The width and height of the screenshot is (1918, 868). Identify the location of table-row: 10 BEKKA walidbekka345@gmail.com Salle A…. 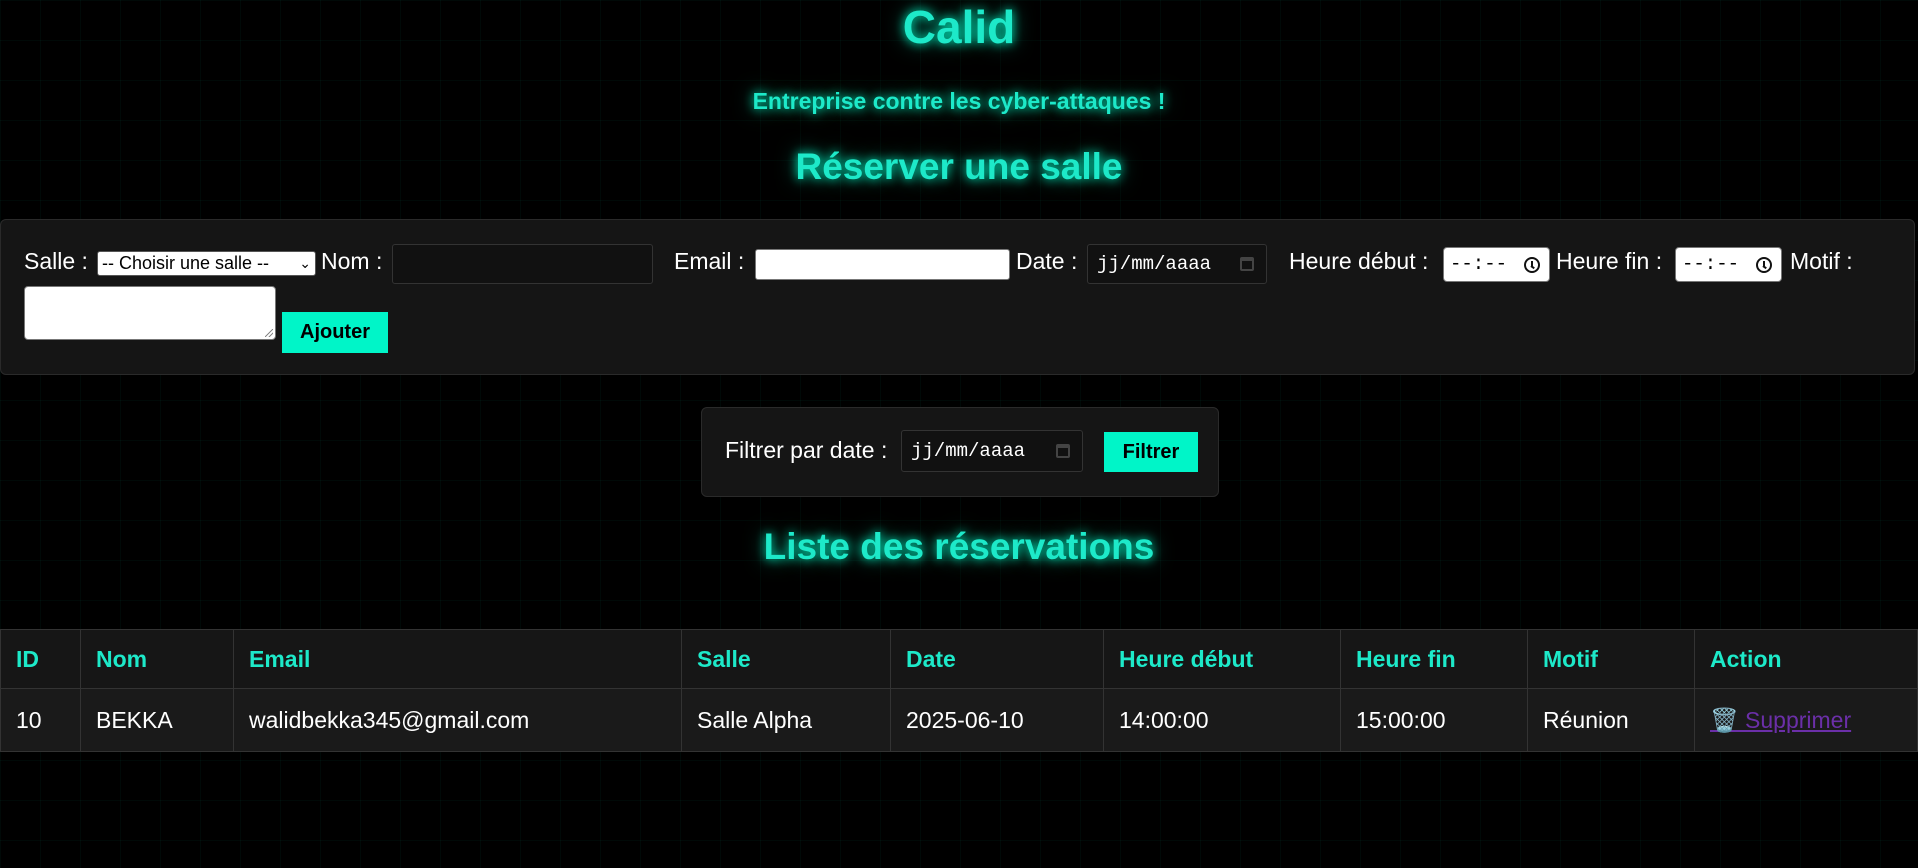
(959, 720).